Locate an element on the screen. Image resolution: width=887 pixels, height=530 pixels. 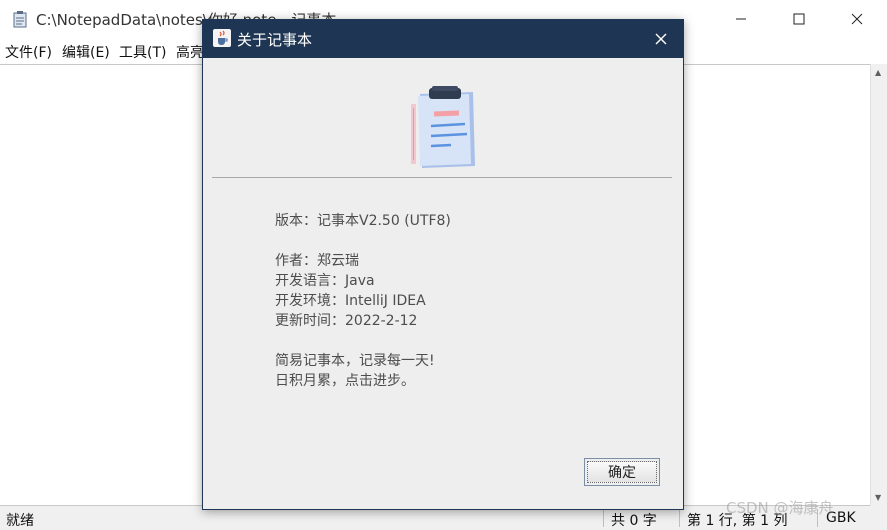
language-text: 开发语言：Java is located at coordinates (325, 281).